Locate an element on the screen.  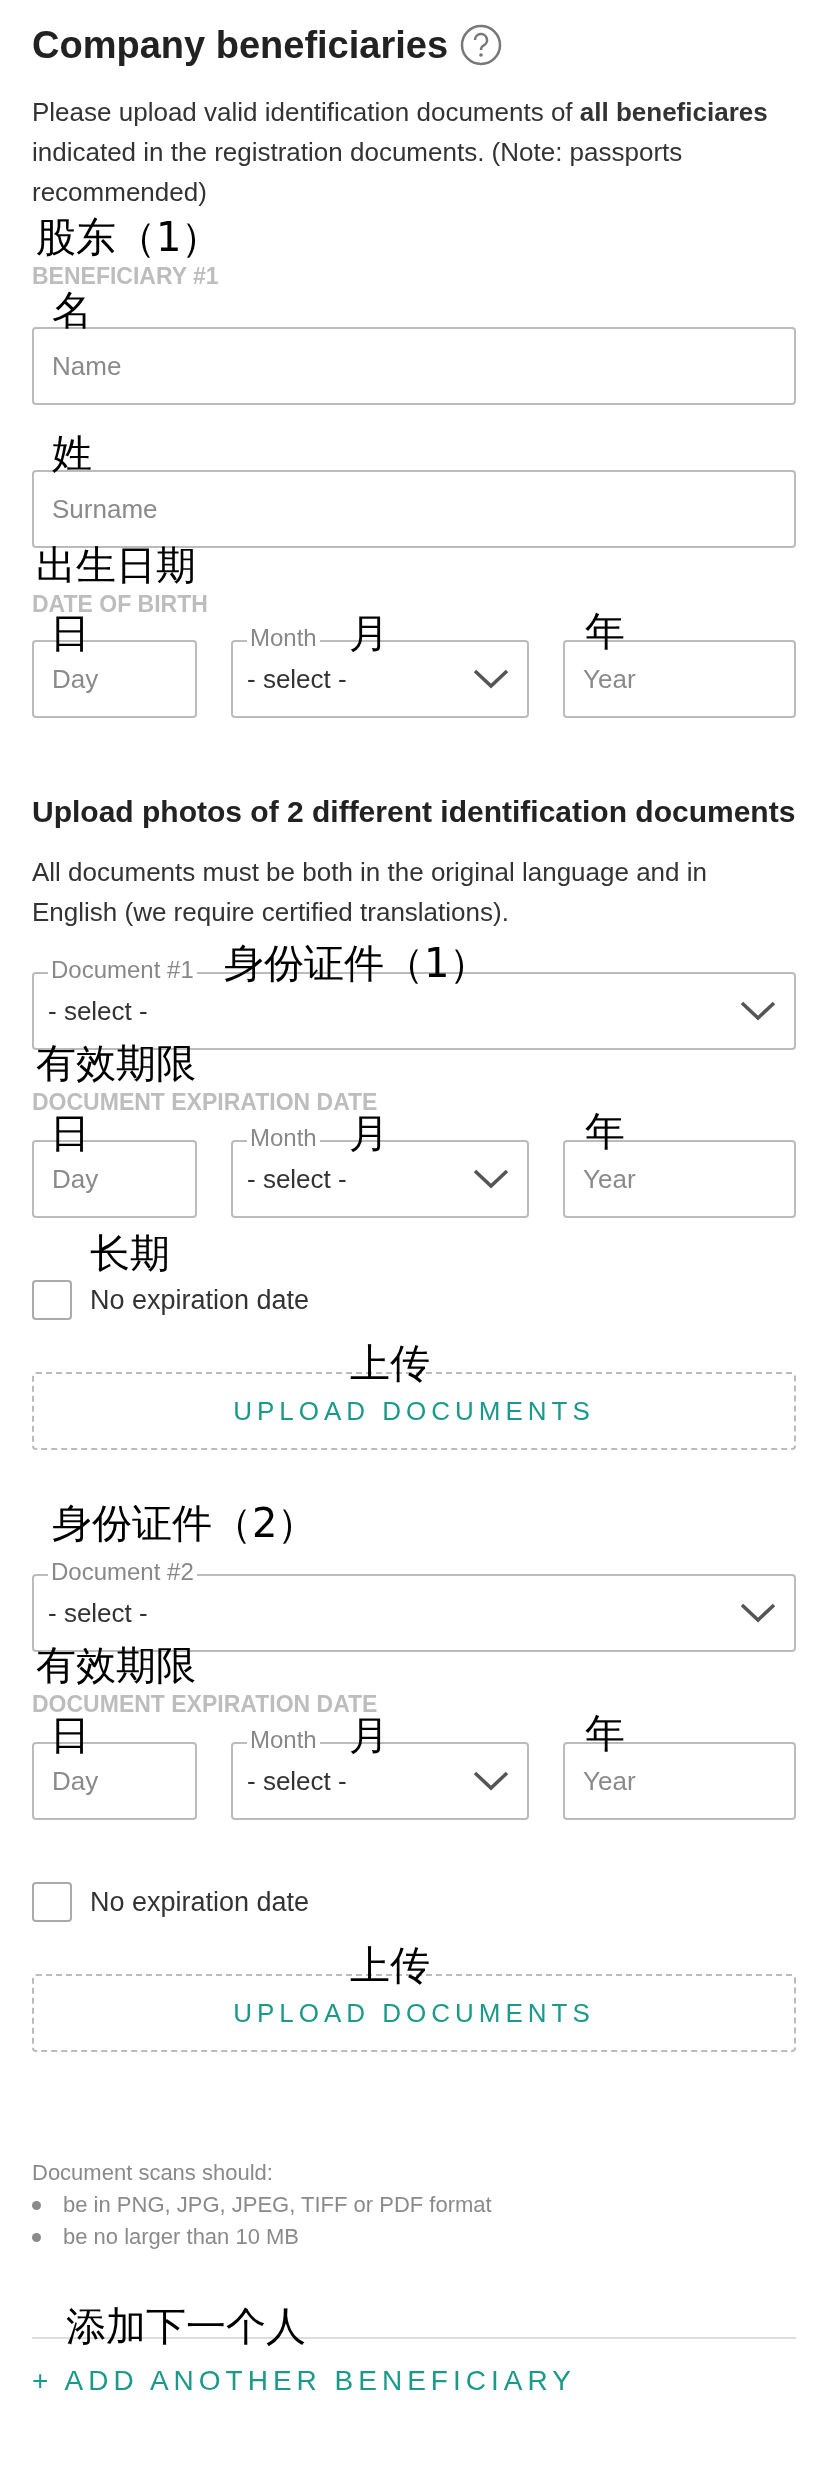
annotation: 身份证件（2） is located at coordinates (185, 1523).